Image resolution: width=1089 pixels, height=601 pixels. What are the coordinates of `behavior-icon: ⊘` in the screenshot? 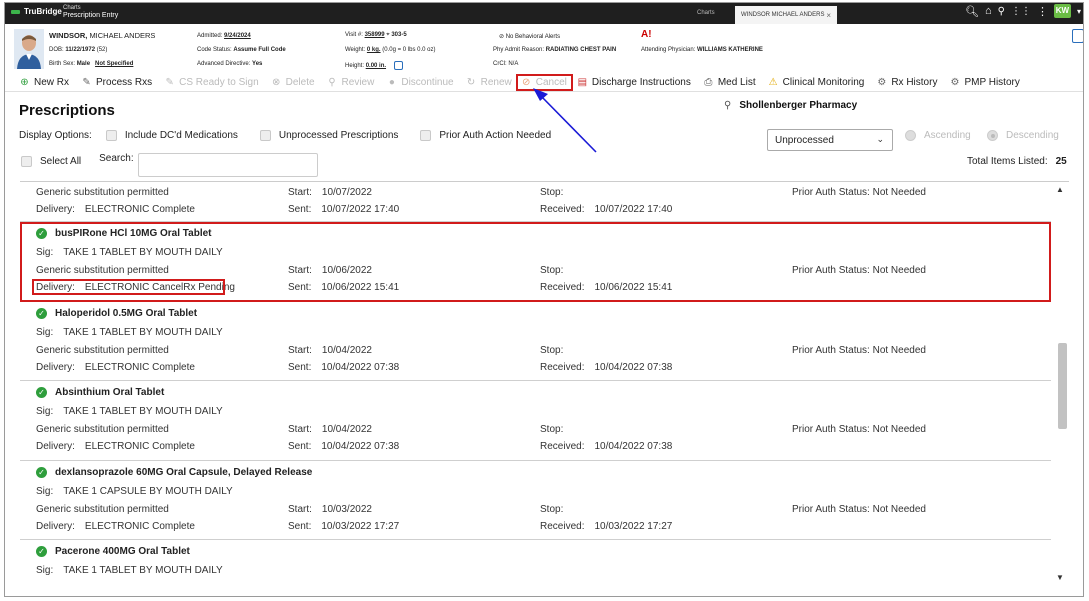 It's located at (502, 37).